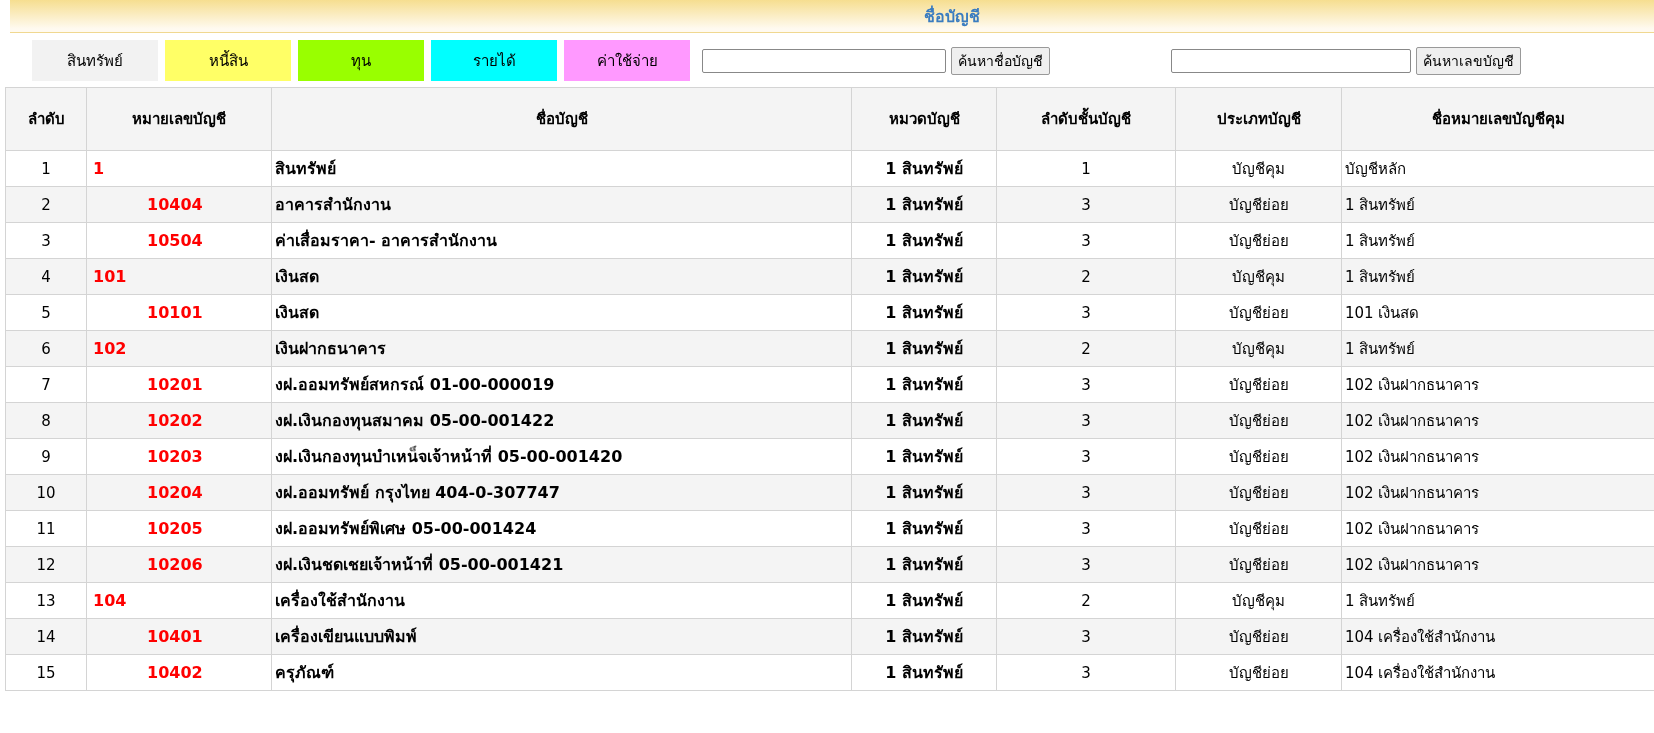 This screenshot has width=1654, height=733. Describe the element at coordinates (46, 456) in the screenshot. I see `table-cell: 9` at that location.